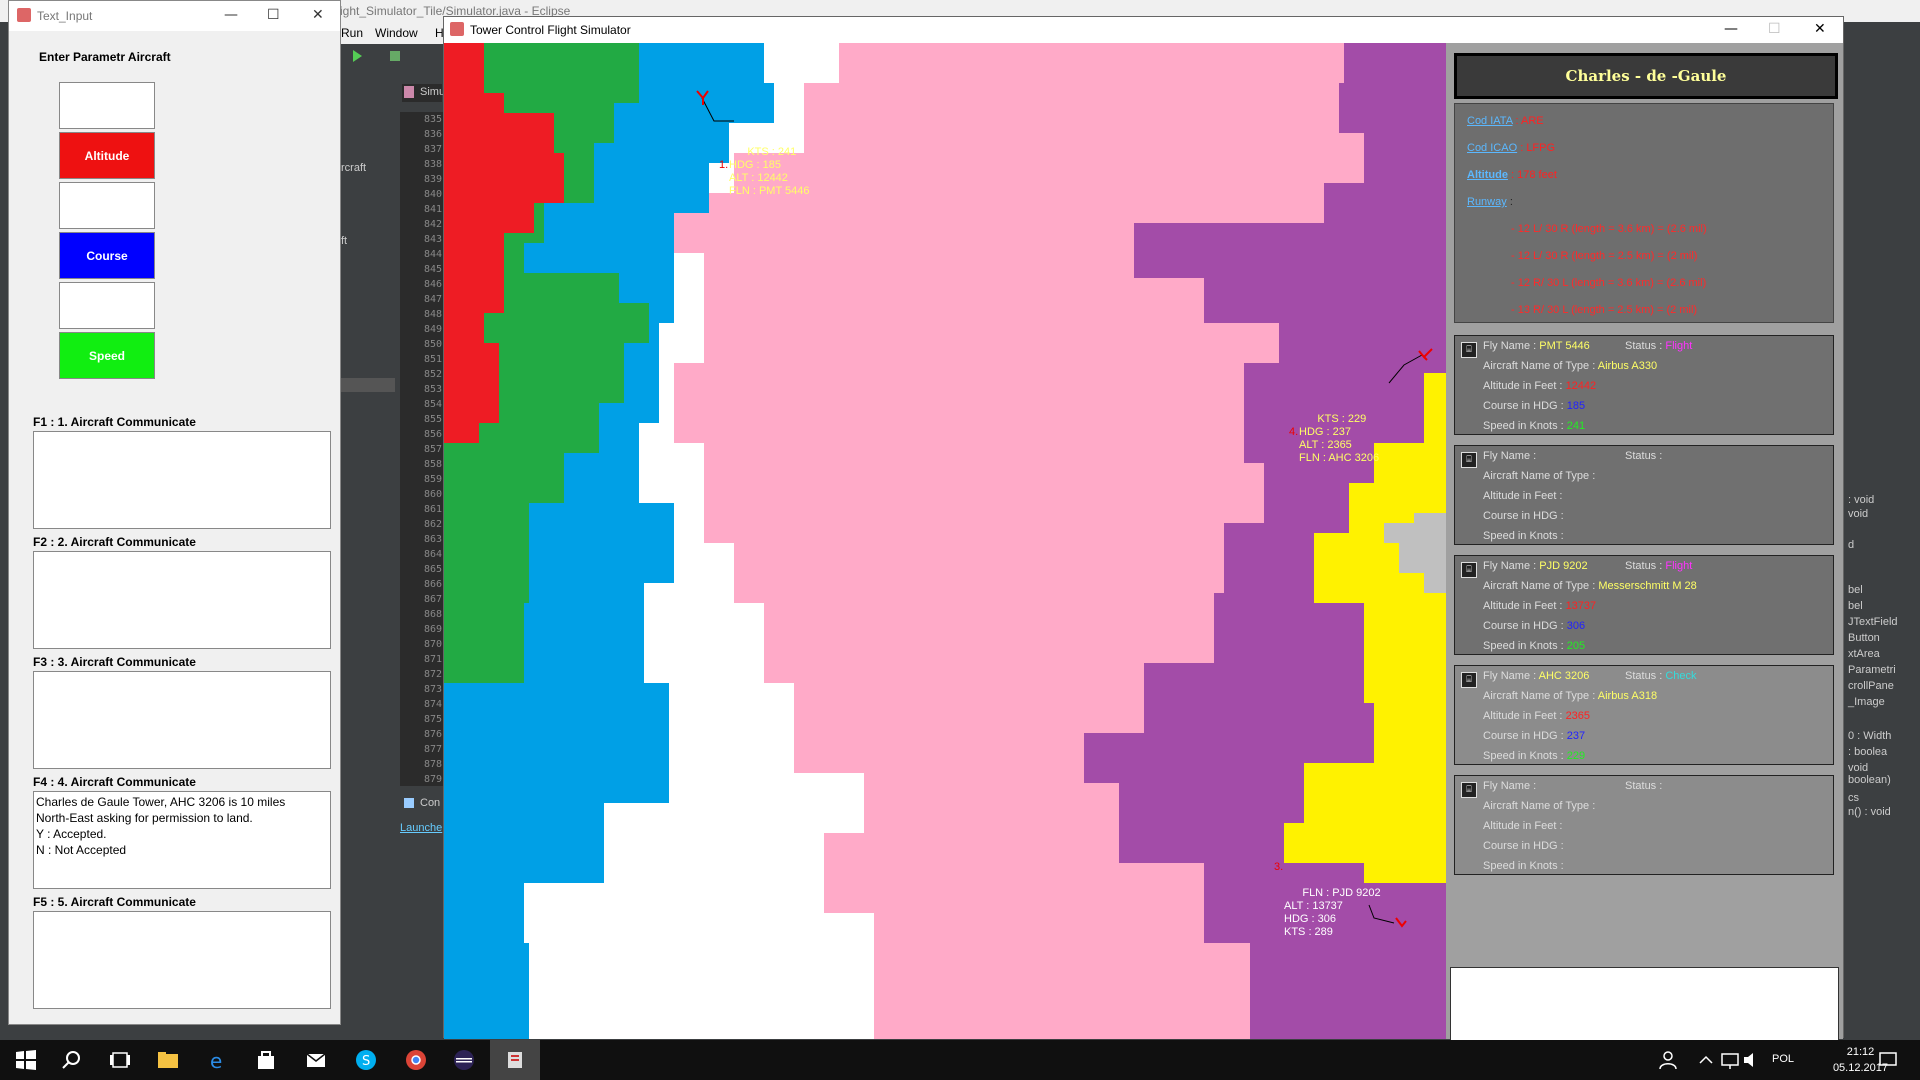 The image size is (1920, 1080). What do you see at coordinates (1487, 202) in the screenshot?
I see `runway-label: Runway` at bounding box center [1487, 202].